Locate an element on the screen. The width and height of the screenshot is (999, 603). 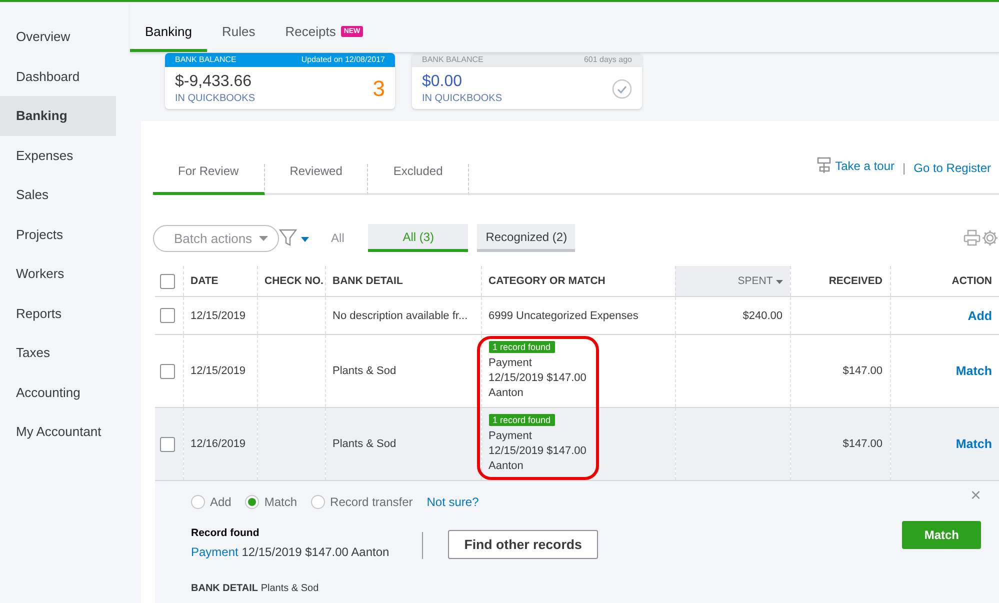
caret-icon is located at coordinates (263, 238).